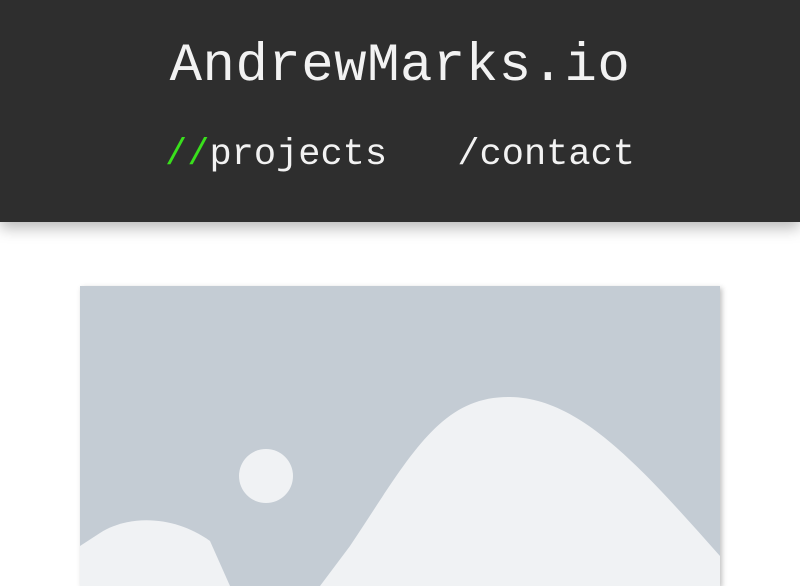 This screenshot has height=586, width=800. I want to click on nav-item-contact-label: contact, so click(557, 155).